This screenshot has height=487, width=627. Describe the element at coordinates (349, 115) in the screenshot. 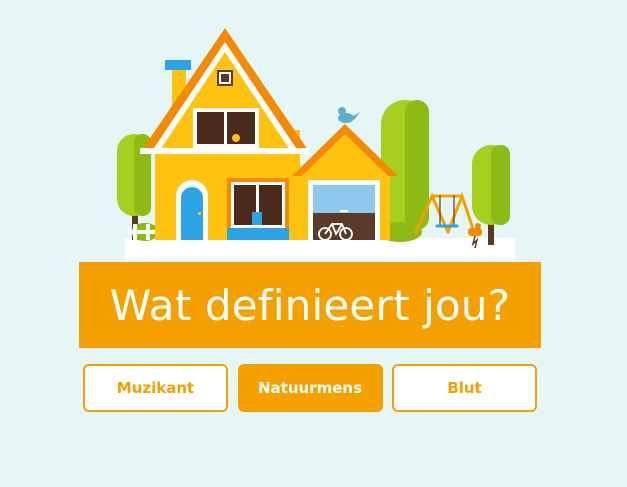

I see `bird-icon` at that location.